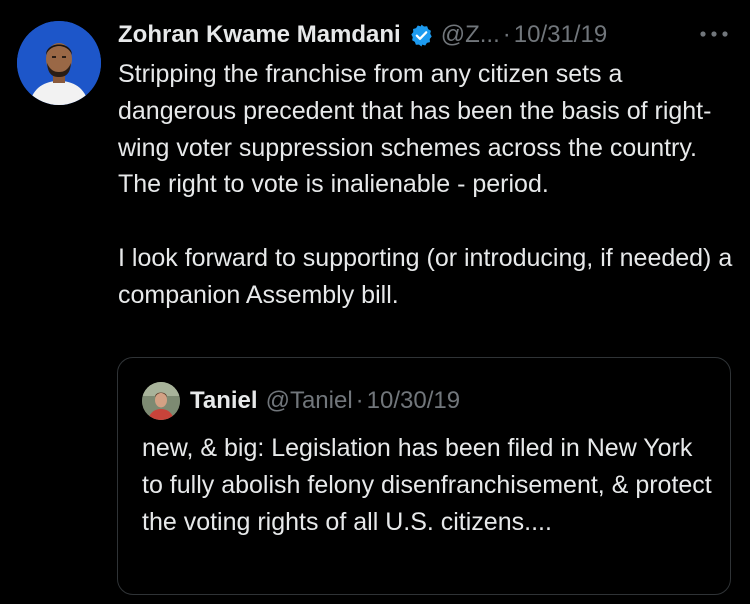 This screenshot has height=604, width=750. What do you see at coordinates (413, 401) in the screenshot?
I see `quoted-tweet-date: 10/30/19` at bounding box center [413, 401].